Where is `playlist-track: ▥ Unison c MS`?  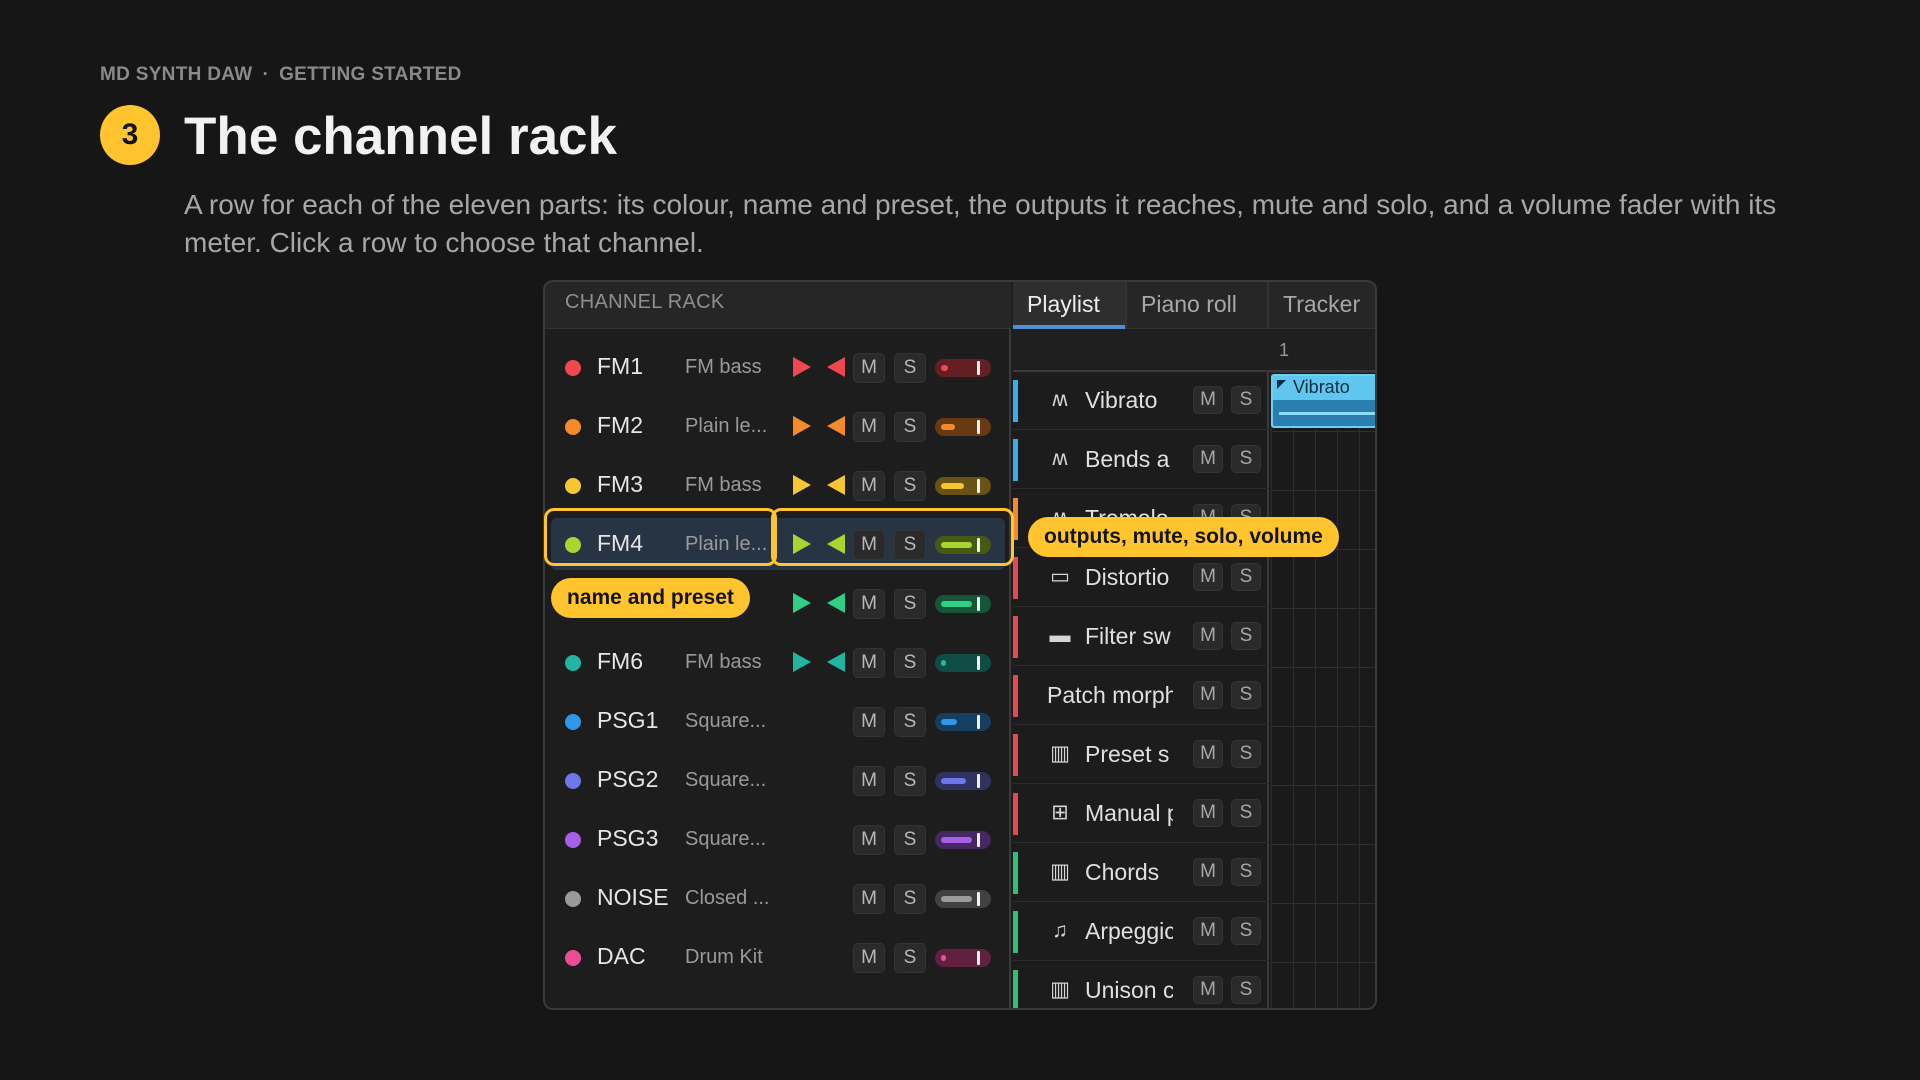
playlist-track: ▥ Unison c MS is located at coordinates (1141, 985).